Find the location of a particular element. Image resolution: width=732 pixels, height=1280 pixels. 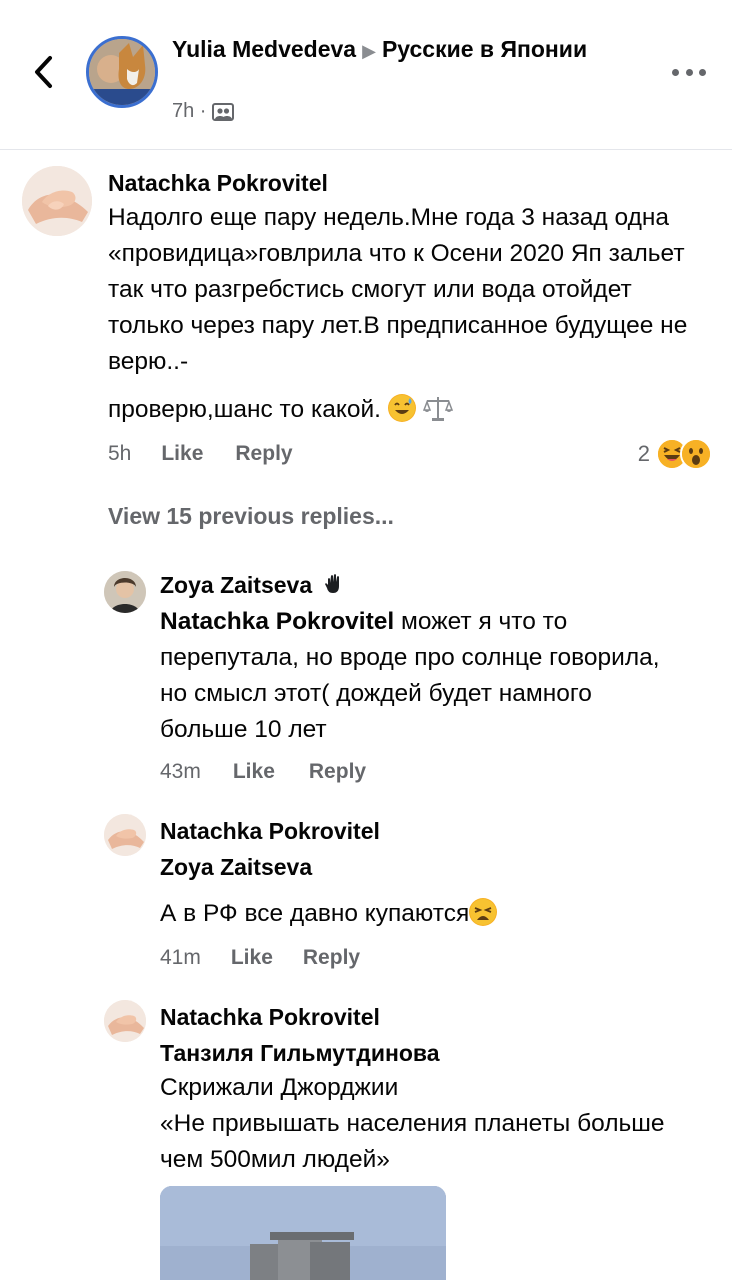

arrow-icon: ▶ is located at coordinates (369, 51).